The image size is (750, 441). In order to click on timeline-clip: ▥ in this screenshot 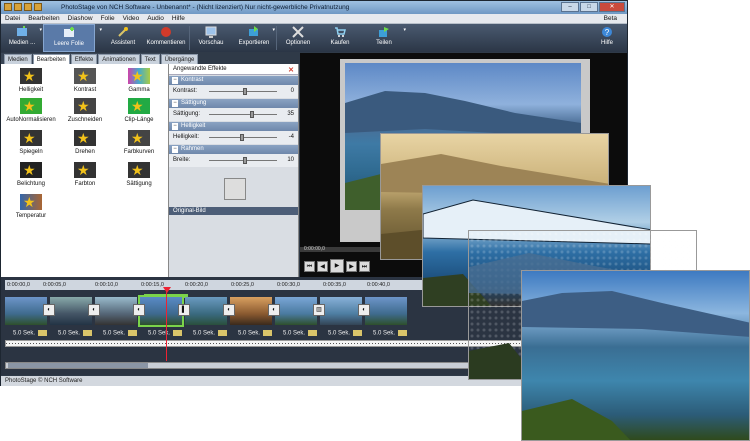, I will do `click(300, 311)`.